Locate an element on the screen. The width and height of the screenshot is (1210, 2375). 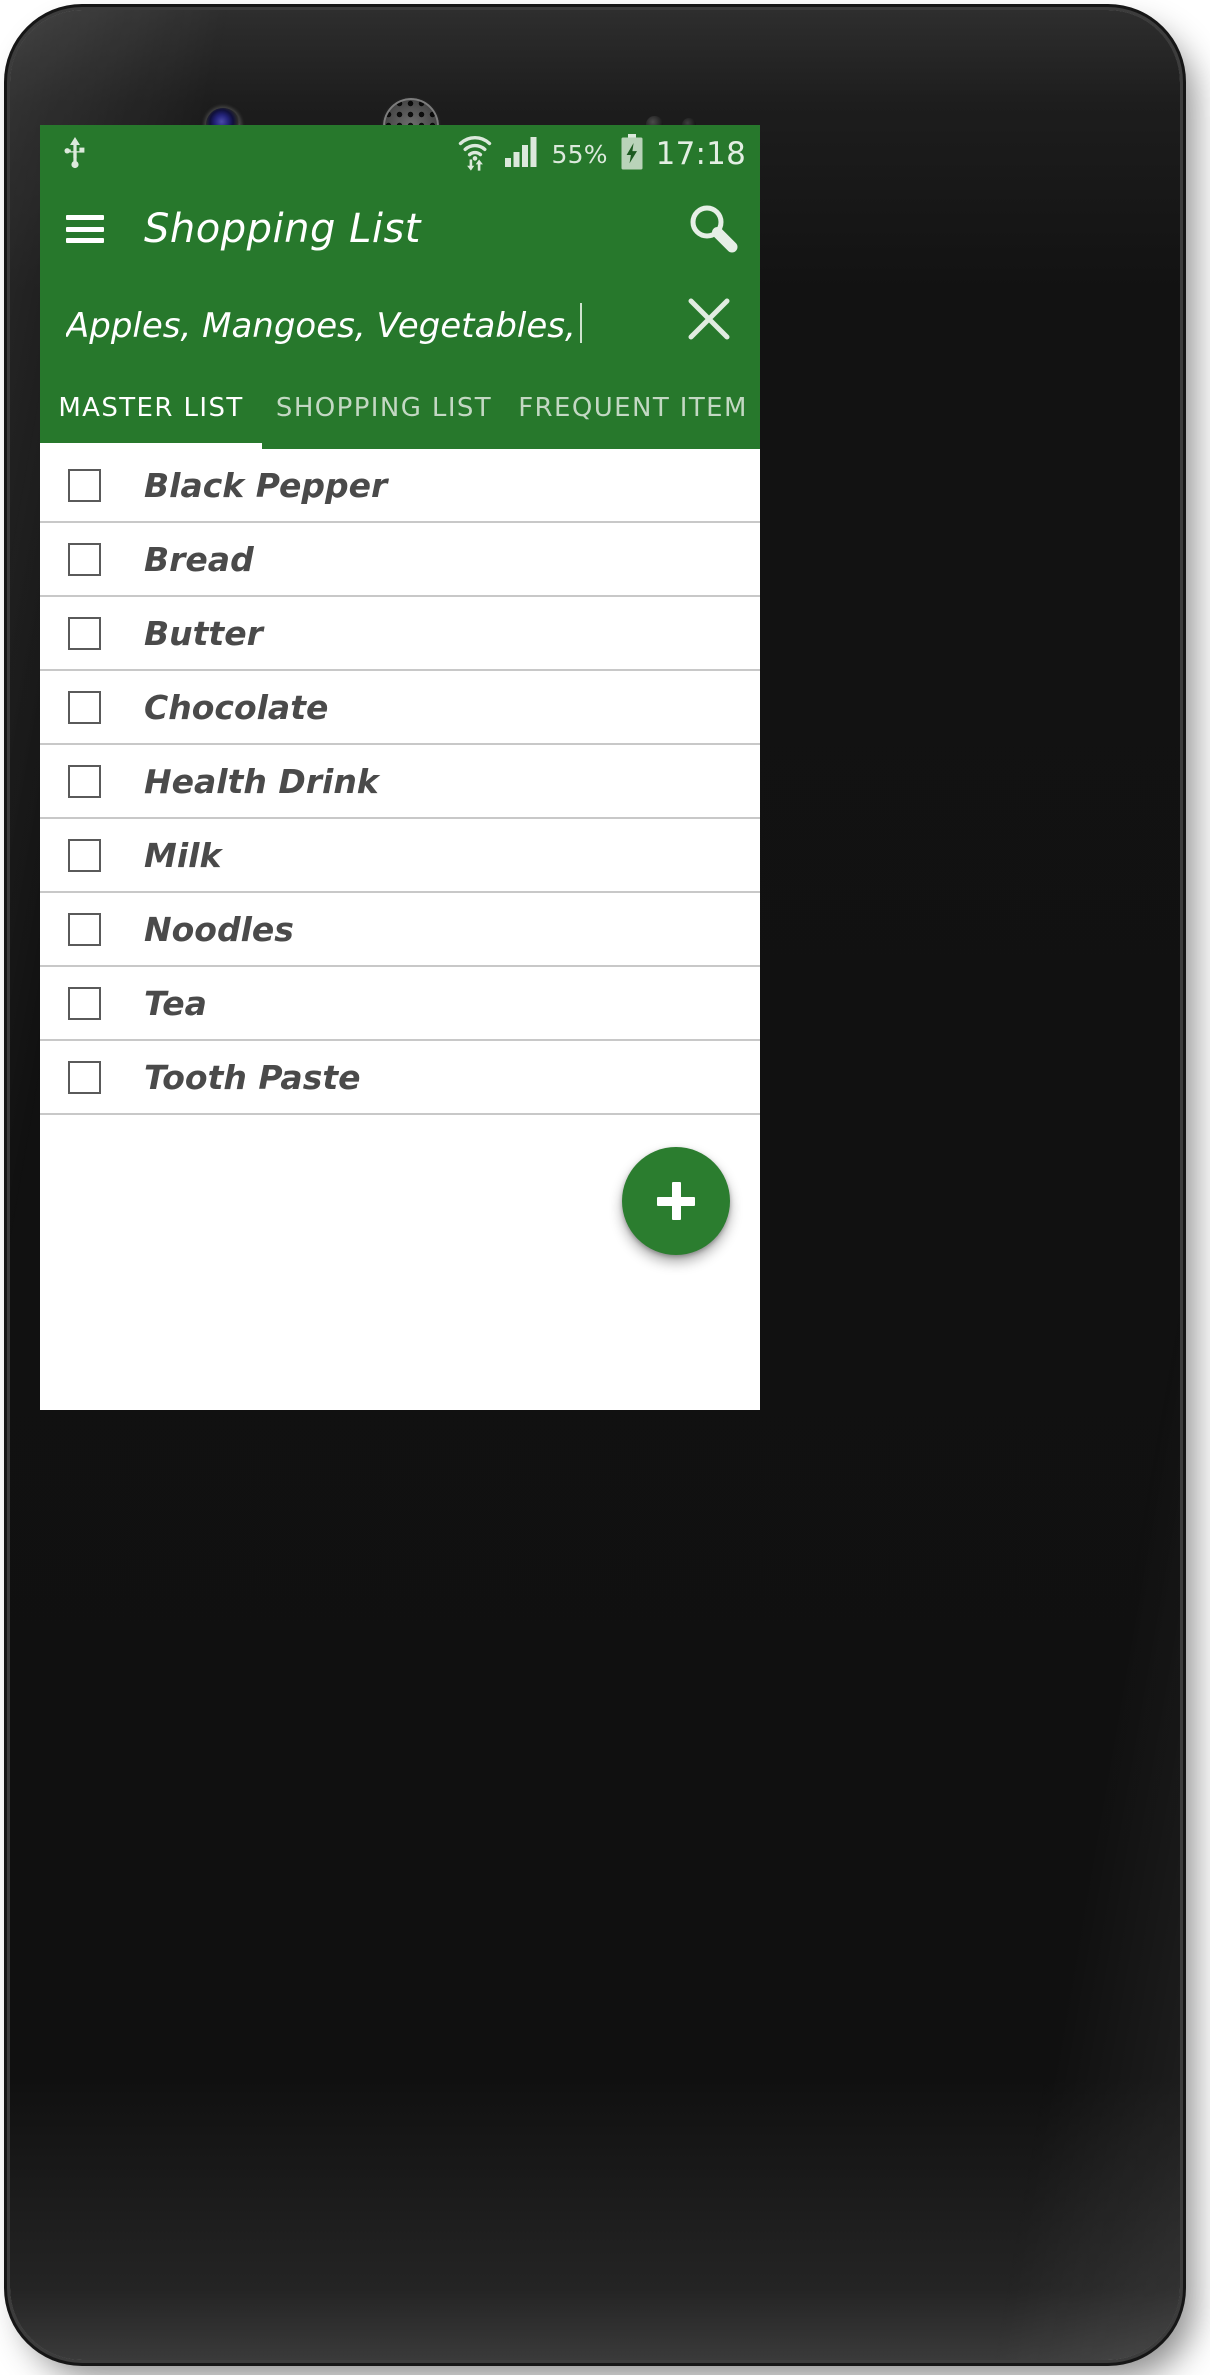
tab-master-list: MASTER LIST is located at coordinates (151, 408).